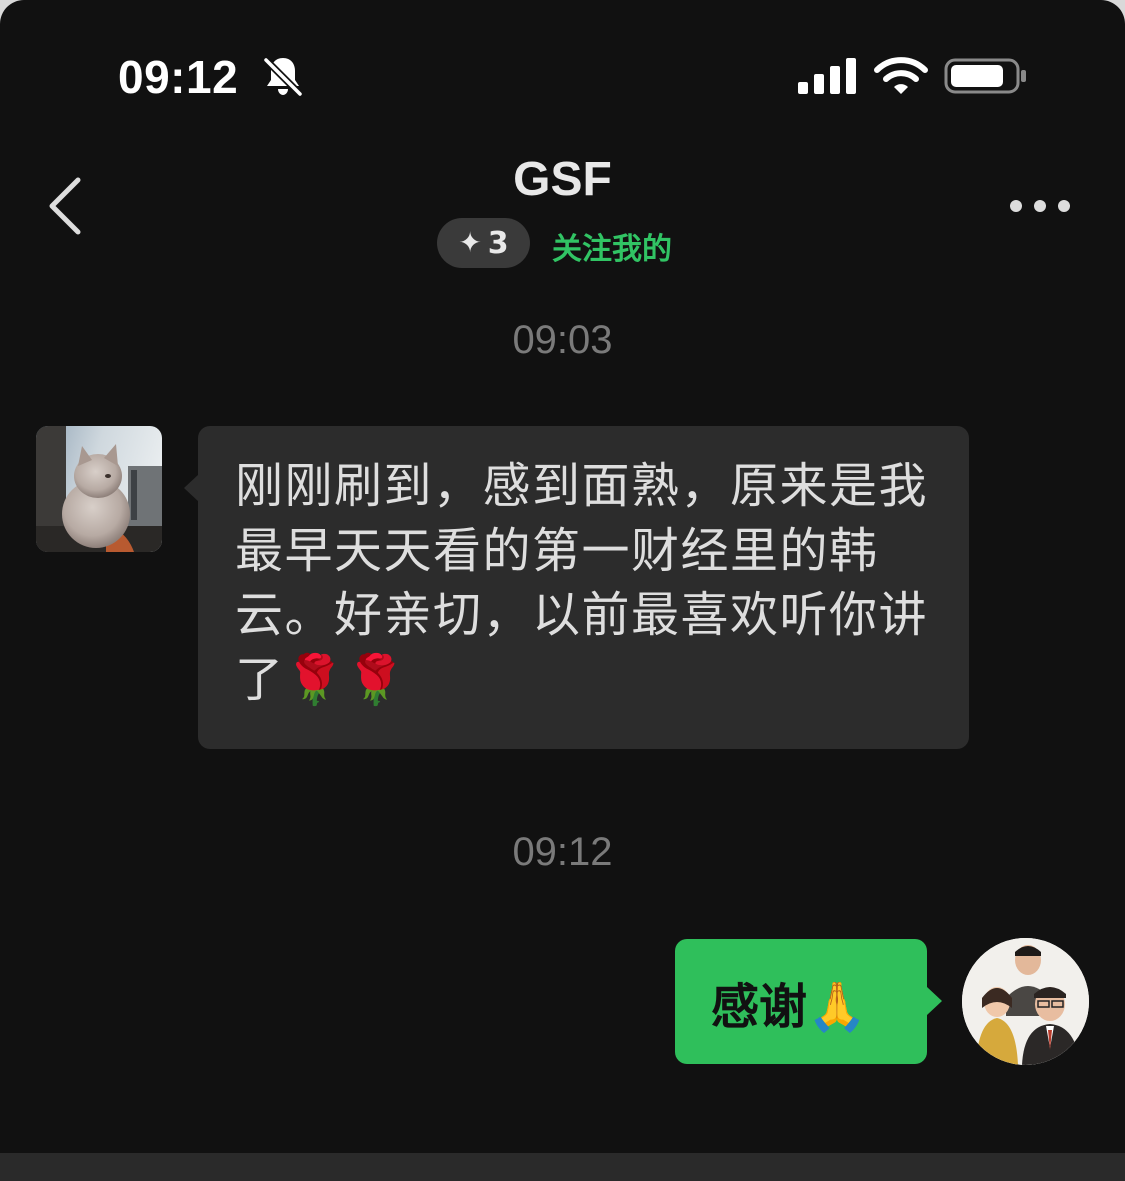  What do you see at coordinates (283, 77) in the screenshot?
I see `bell-muted-icon` at bounding box center [283, 77].